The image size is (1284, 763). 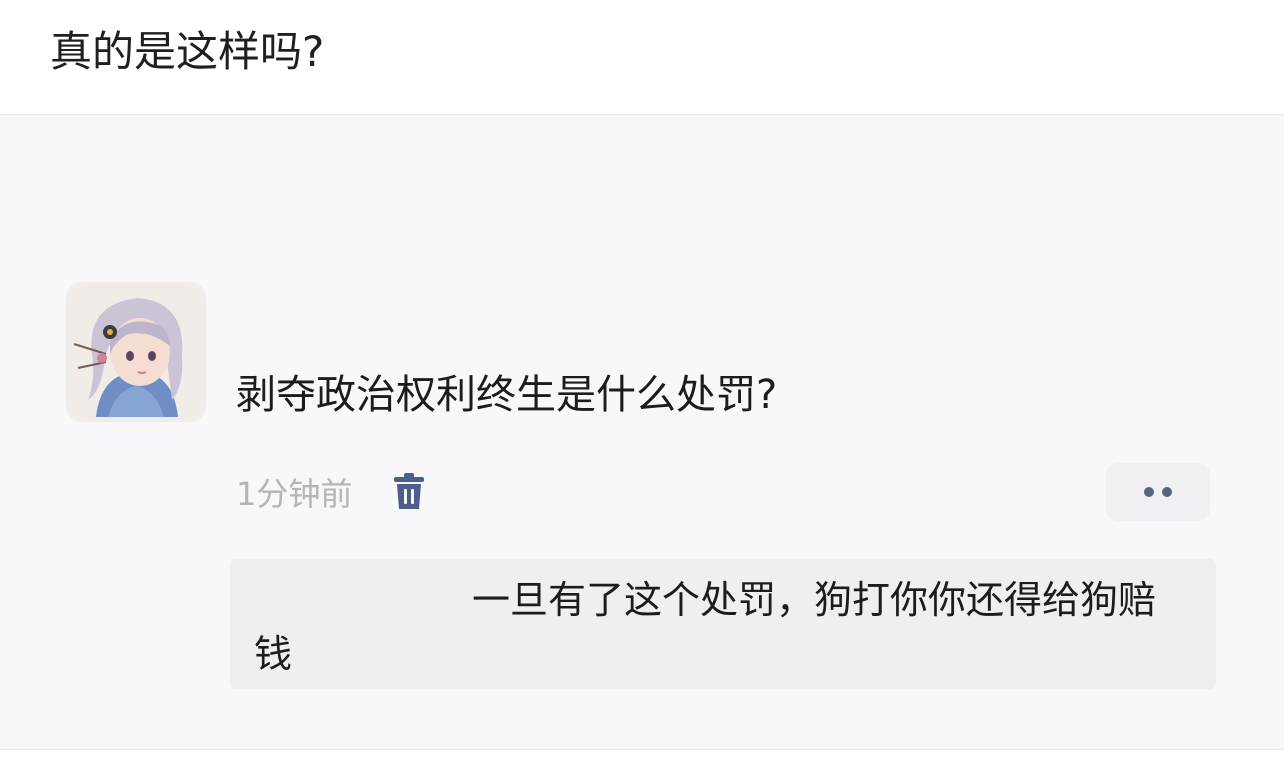 I want to click on avatar-image, so click(x=136, y=352).